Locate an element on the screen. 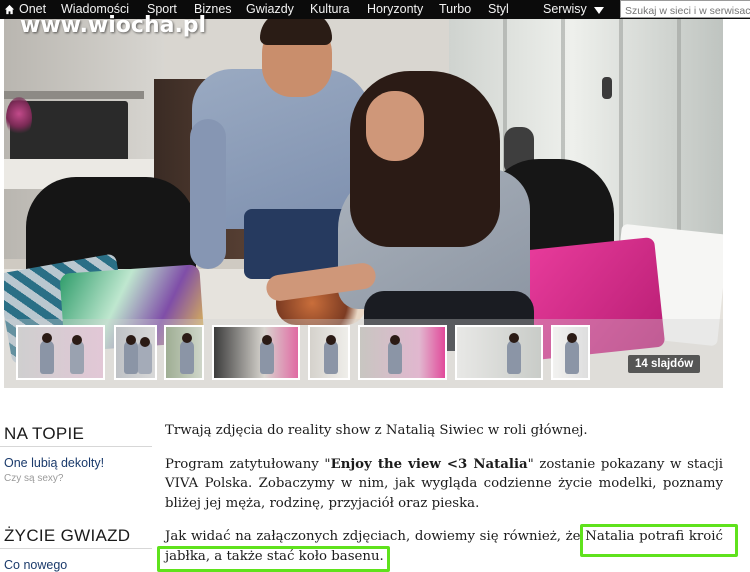 The height and width of the screenshot is (572, 750). services-label: Serwisy is located at coordinates (565, 9).